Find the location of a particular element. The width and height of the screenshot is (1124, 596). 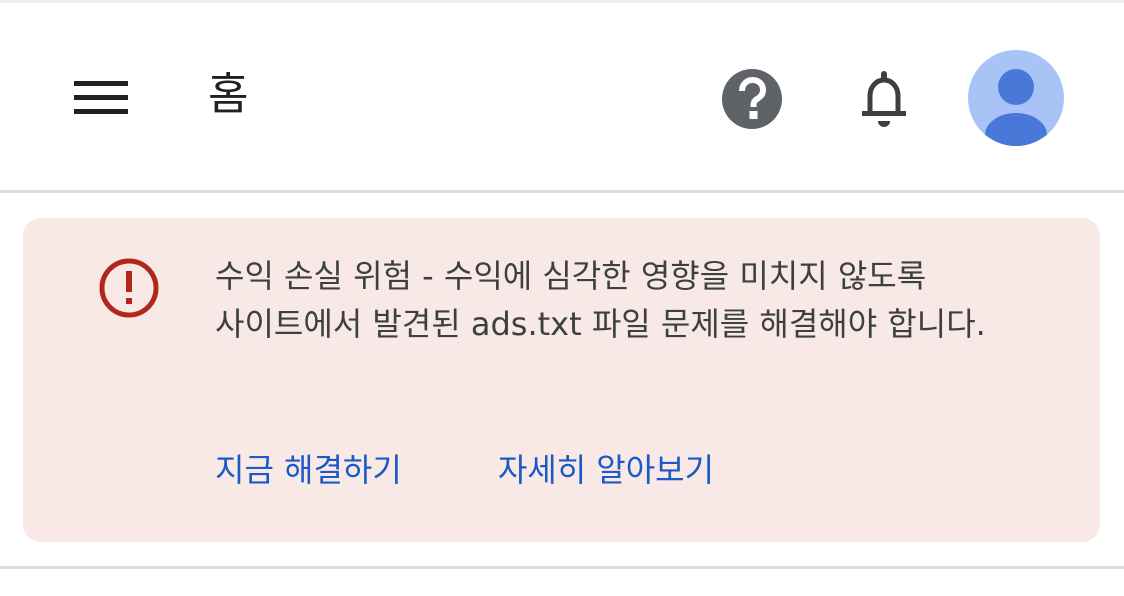

hamburger-menu-icon is located at coordinates (101, 97).